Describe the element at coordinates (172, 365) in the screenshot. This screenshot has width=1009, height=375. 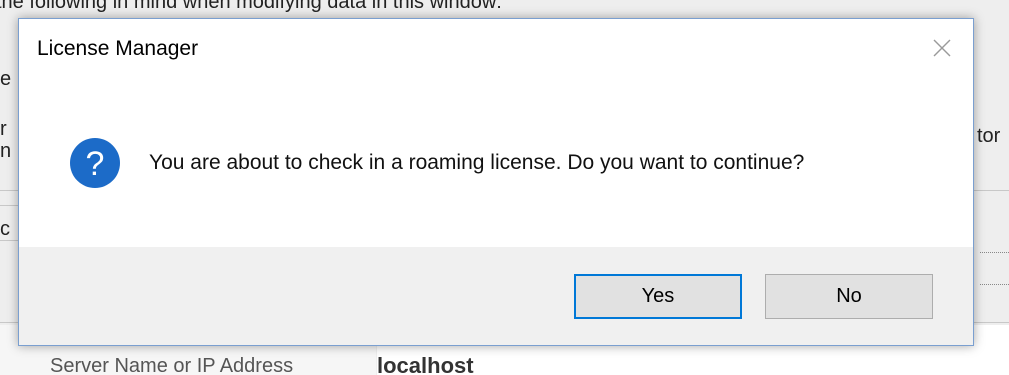
I see `server-name-label: Server Name or IP Address` at that location.